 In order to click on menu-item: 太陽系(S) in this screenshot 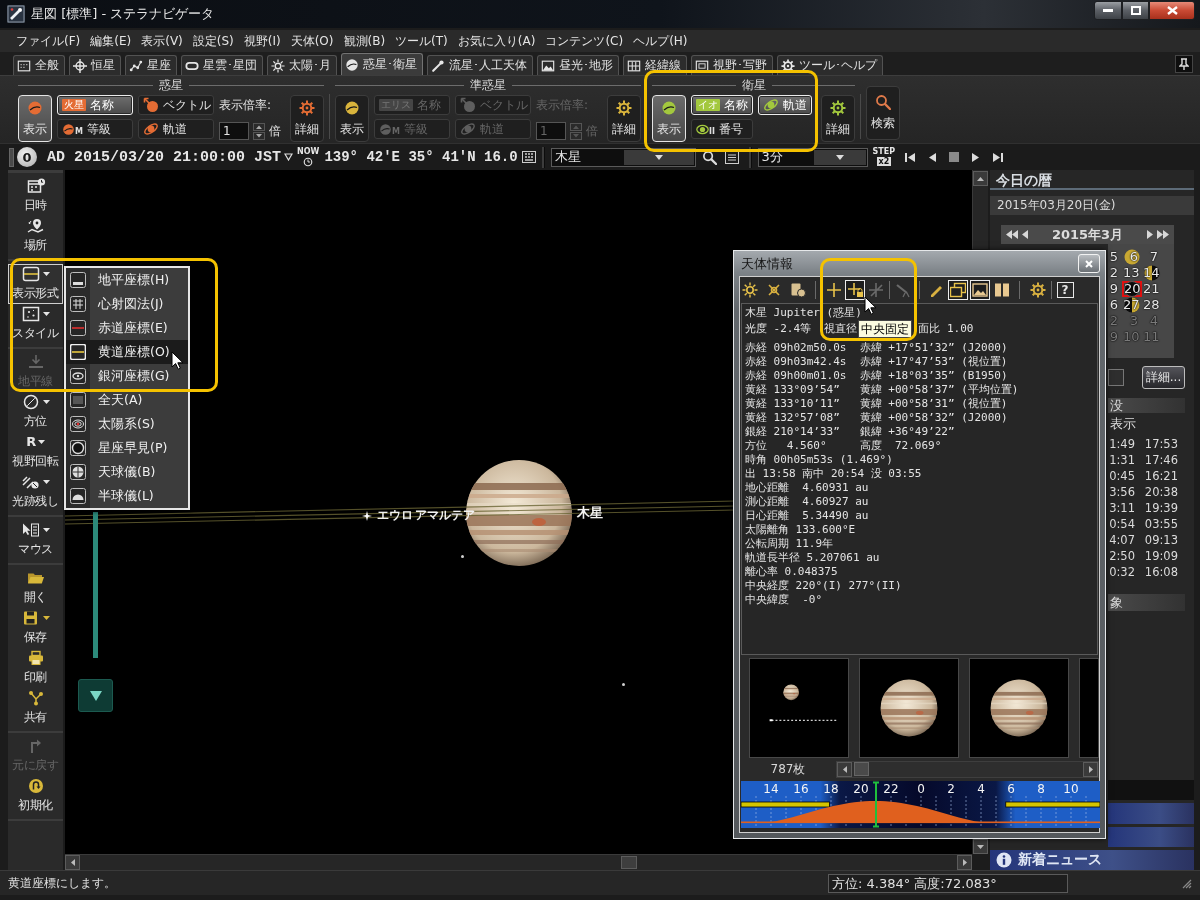, I will do `click(127, 424)`.